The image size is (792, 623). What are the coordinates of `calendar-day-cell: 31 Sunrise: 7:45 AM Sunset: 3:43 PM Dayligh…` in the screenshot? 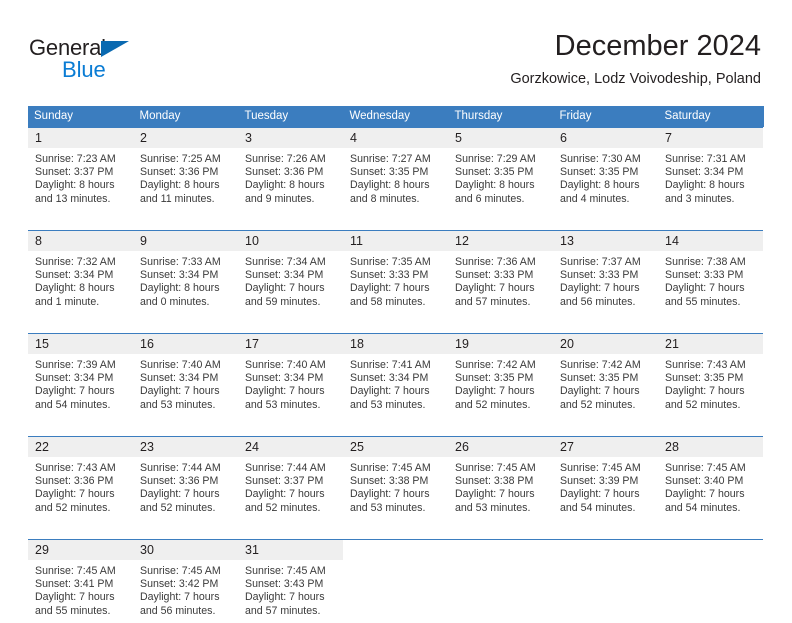 It's located at (290, 581).